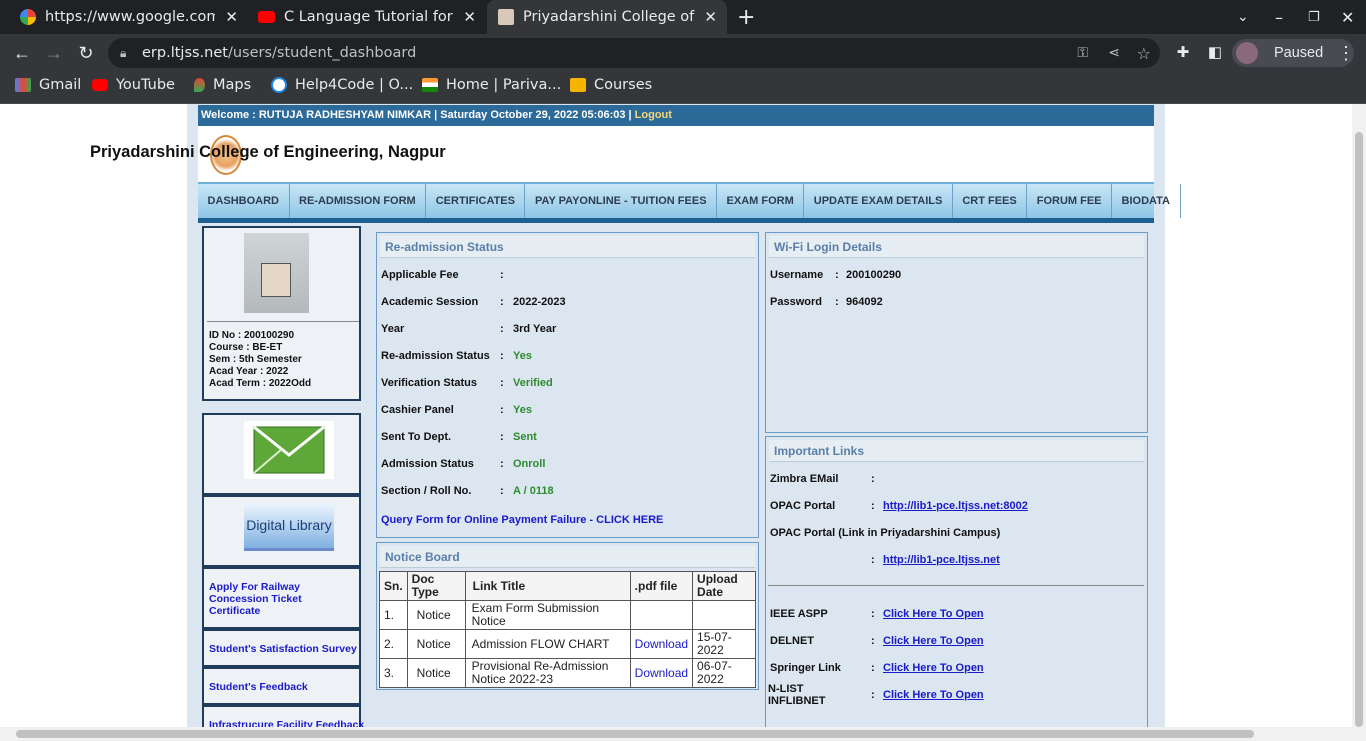  What do you see at coordinates (1082, 53) in the screenshot?
I see `key-icon: ⚿` at bounding box center [1082, 53].